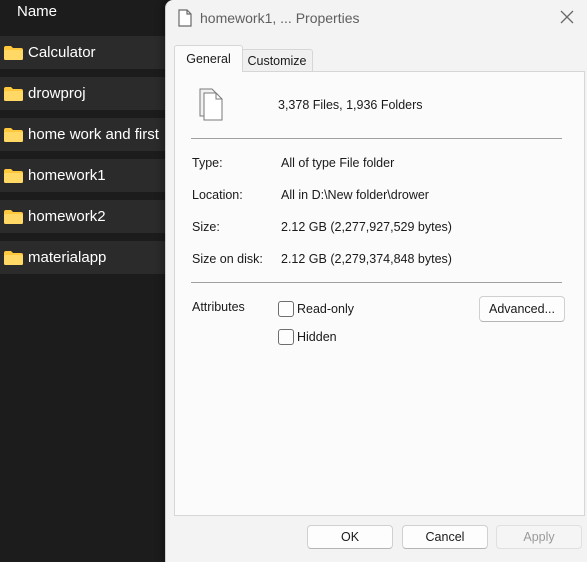 The width and height of the screenshot is (587, 562). What do you see at coordinates (185, 20) in the screenshot?
I see `document-icon` at bounding box center [185, 20].